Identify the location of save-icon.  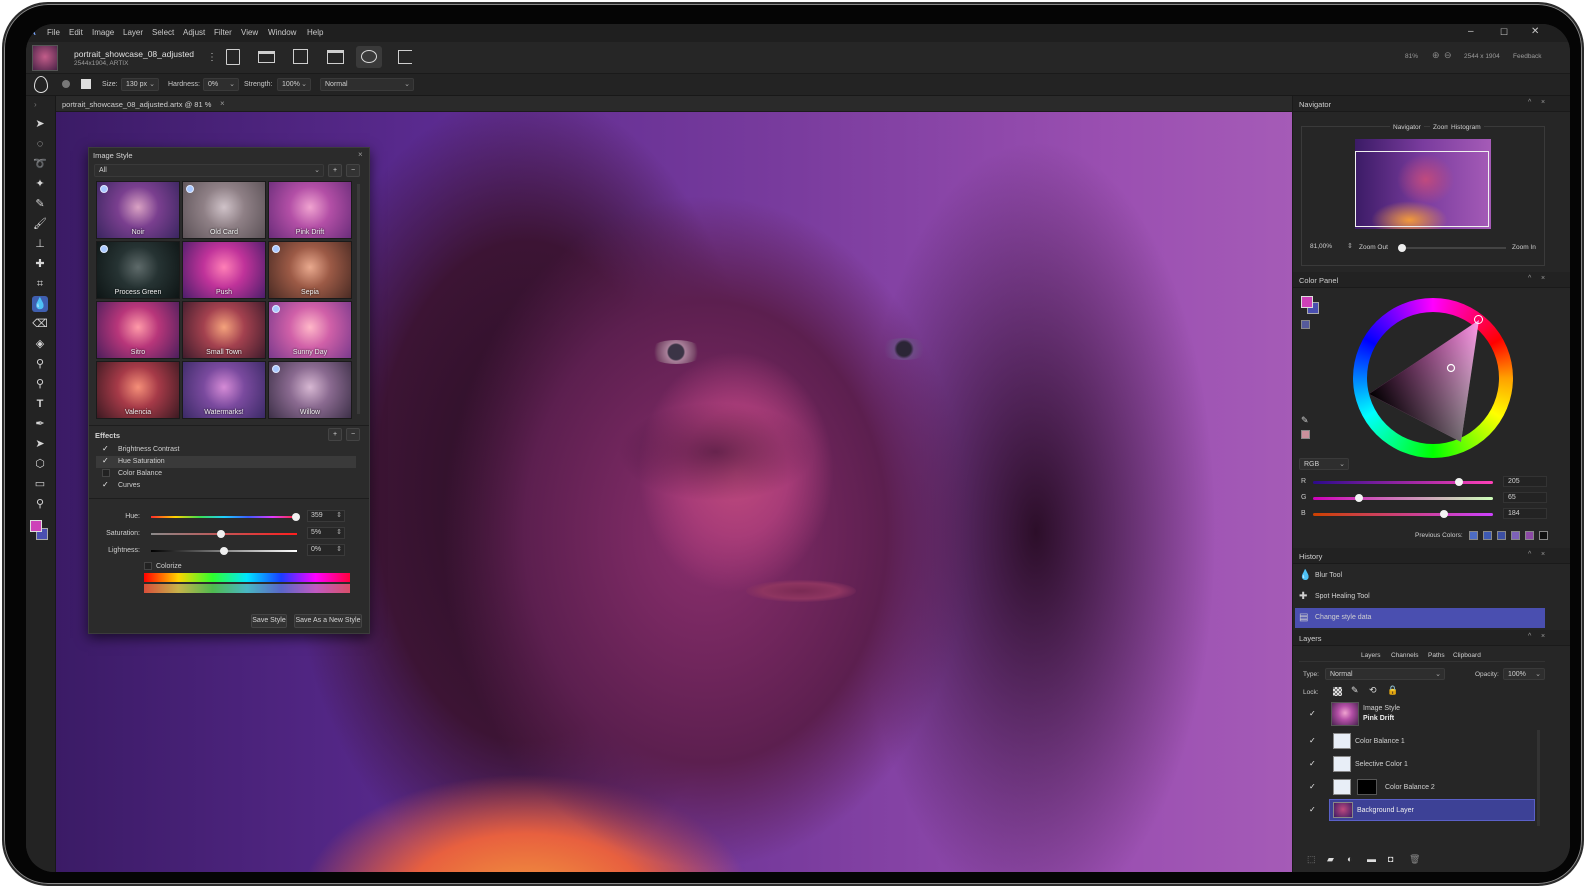
(300, 56).